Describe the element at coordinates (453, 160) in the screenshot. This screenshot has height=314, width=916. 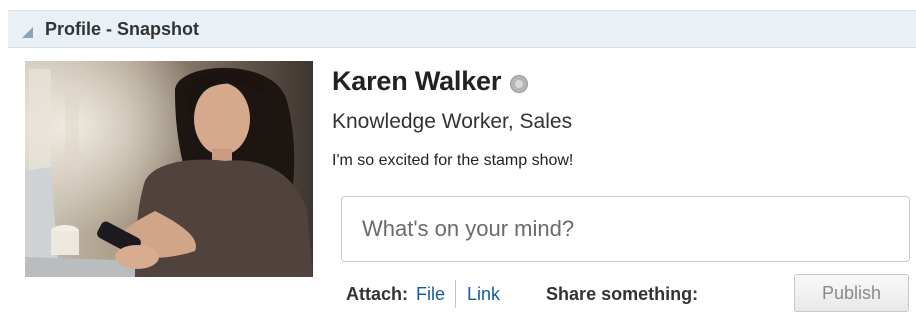
I see `status-message: I'm so excited for the stamp show!` at that location.